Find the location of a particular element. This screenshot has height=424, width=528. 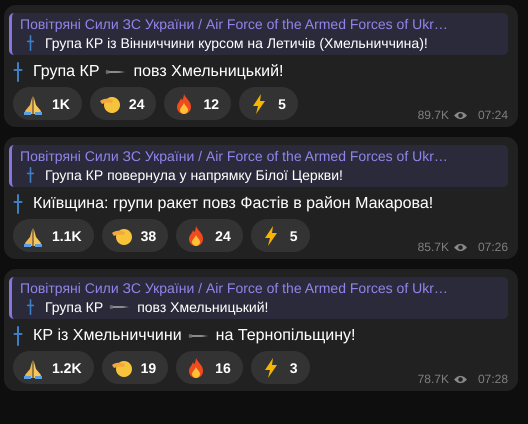

reply-quote: Повітряні Сили ЗС України / Air Force of the Armed Forces of Ukr… Група КР із Вінниччини курсом на Летичів (Хмельниччина)! is located at coordinates (258, 34).